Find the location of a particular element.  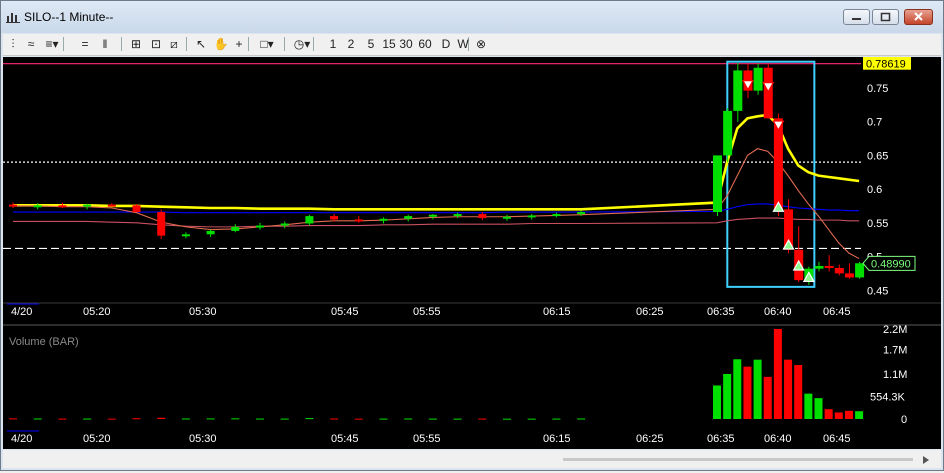

high-price-label: 0.78619 is located at coordinates (886, 65).